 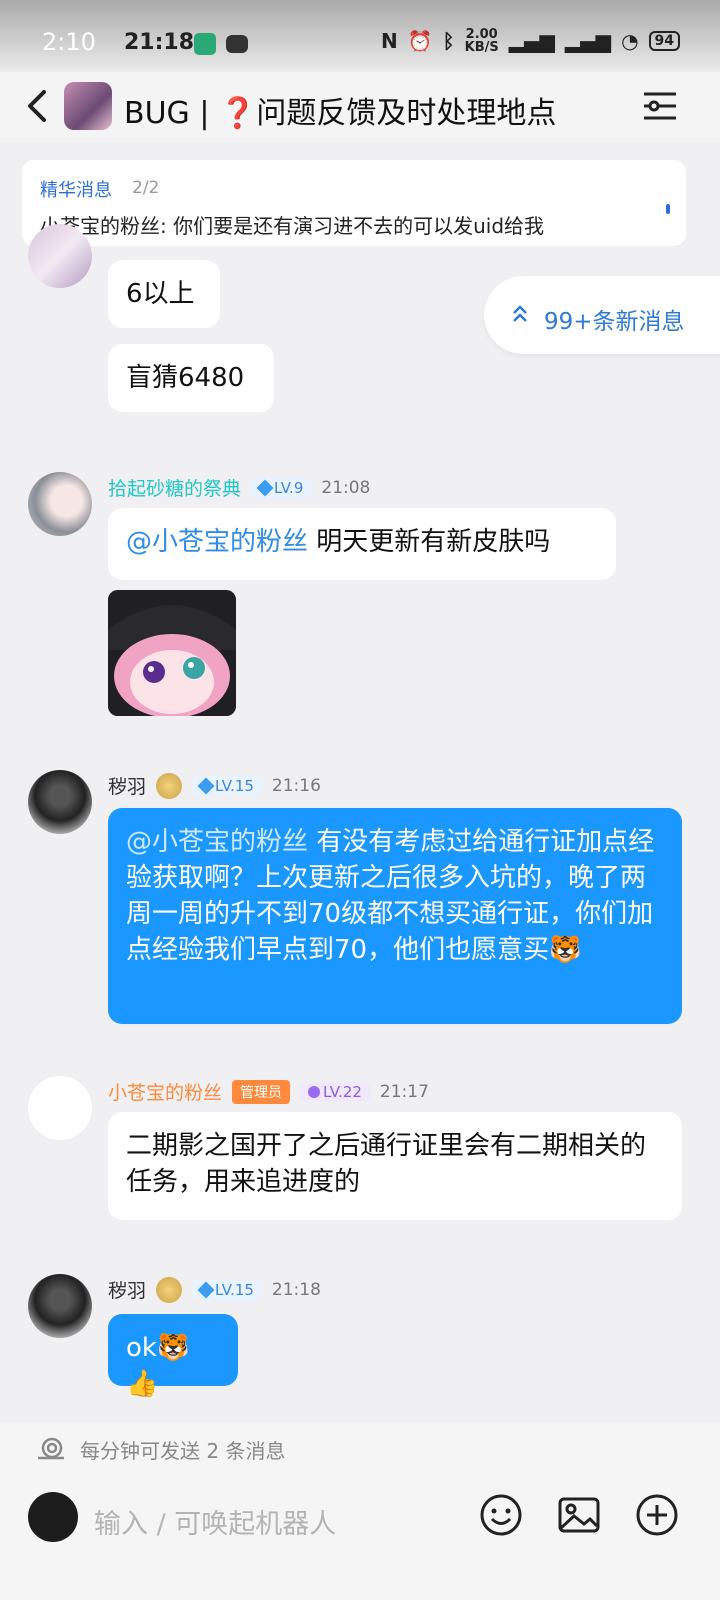 What do you see at coordinates (360, 1448) in the screenshot?
I see `rate-limit-notice: 每分钟可发送 2 条消息` at bounding box center [360, 1448].